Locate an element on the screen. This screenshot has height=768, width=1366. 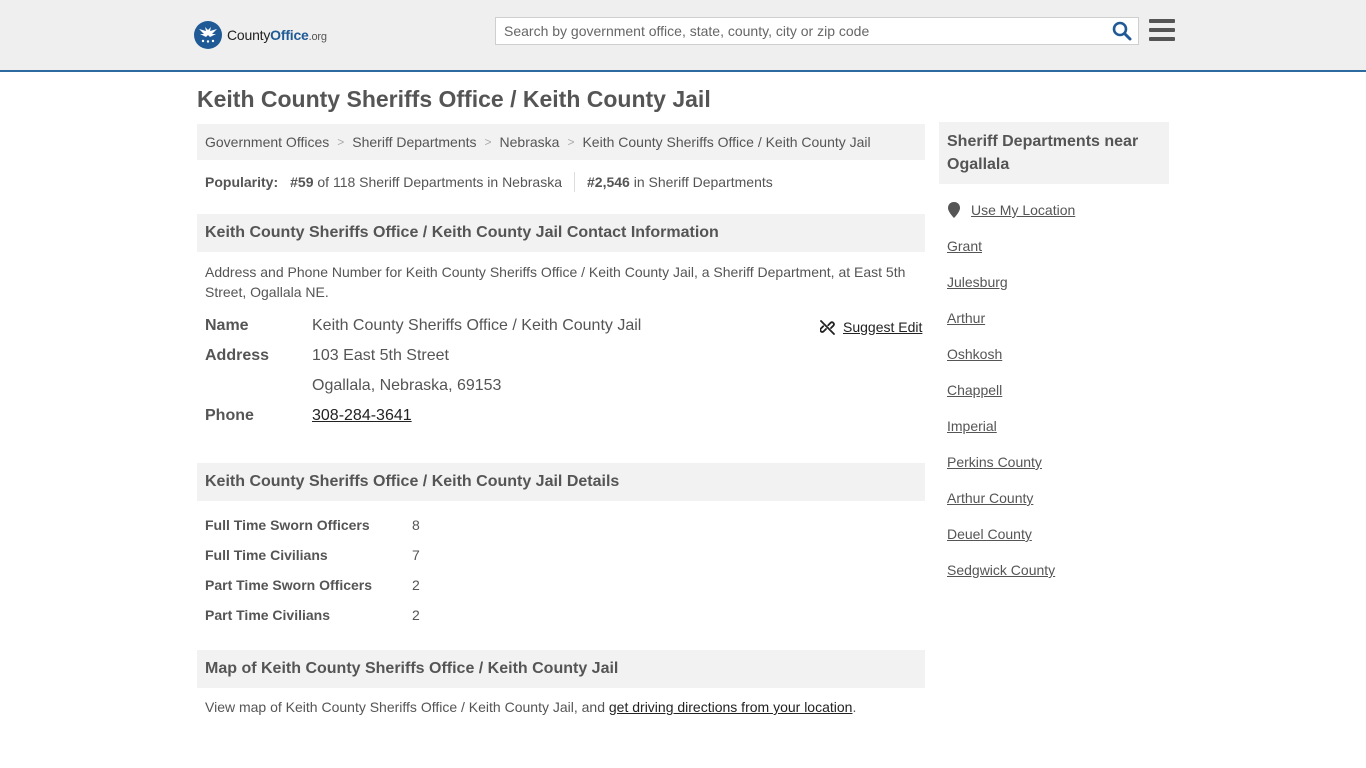
detail-label: Part Time Civilians is located at coordinates (268, 615).